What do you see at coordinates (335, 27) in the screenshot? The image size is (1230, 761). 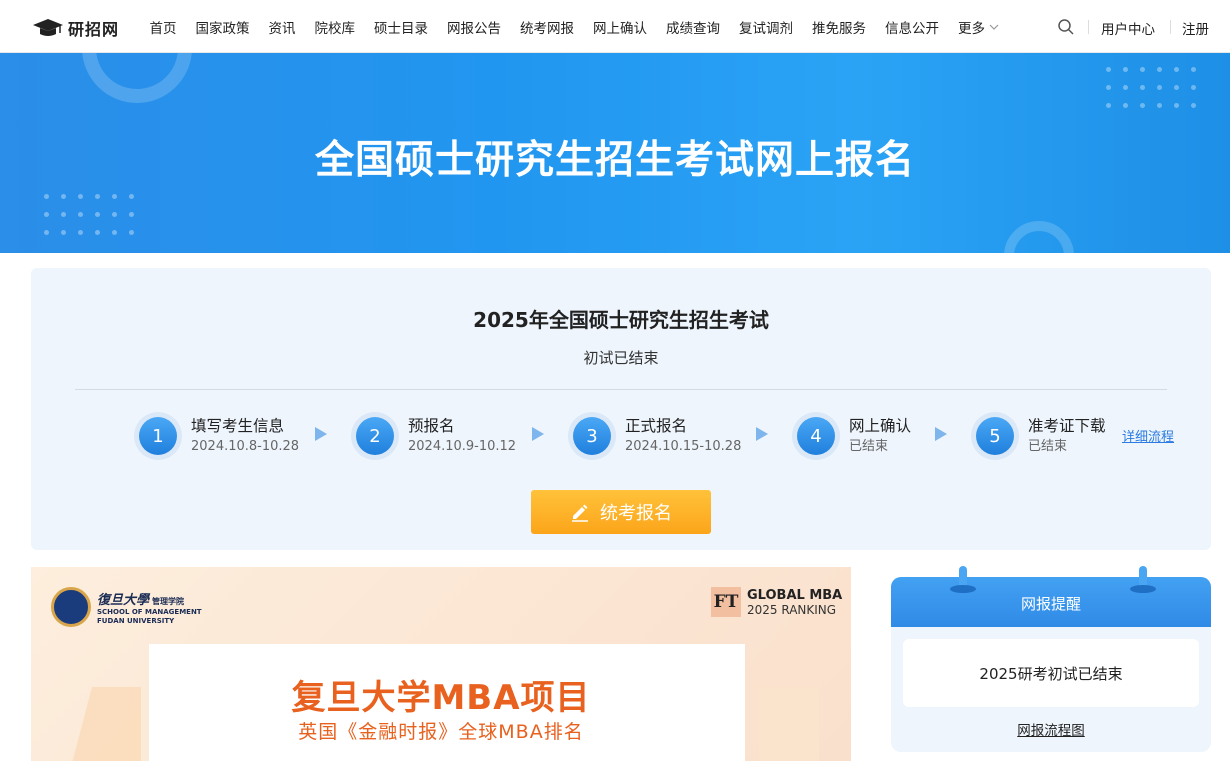 I see `nav-item-schools: 院校库` at bounding box center [335, 27].